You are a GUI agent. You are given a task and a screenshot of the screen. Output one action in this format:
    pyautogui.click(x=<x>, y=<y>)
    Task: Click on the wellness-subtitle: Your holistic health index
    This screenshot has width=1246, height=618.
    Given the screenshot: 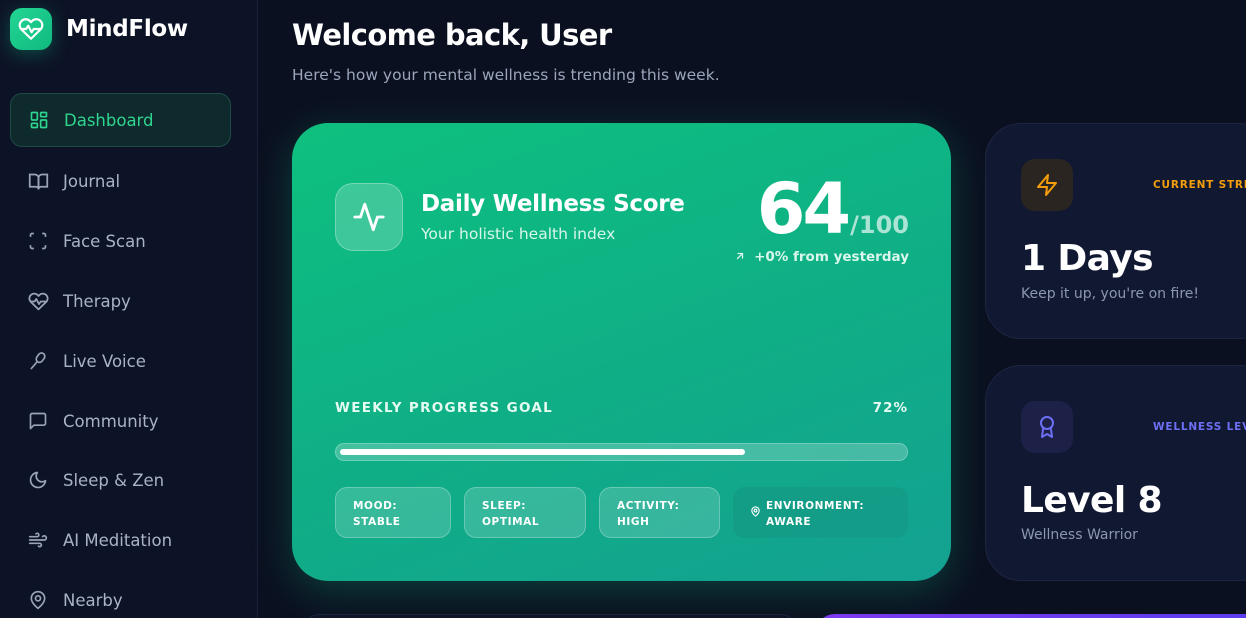 What is the action you would take?
    pyautogui.click(x=518, y=234)
    